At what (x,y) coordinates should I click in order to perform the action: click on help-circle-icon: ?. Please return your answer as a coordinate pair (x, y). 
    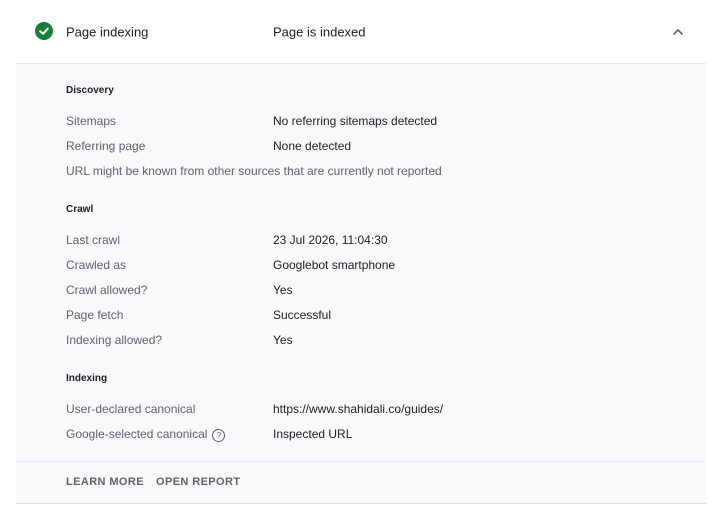
    Looking at the image, I should click on (219, 435).